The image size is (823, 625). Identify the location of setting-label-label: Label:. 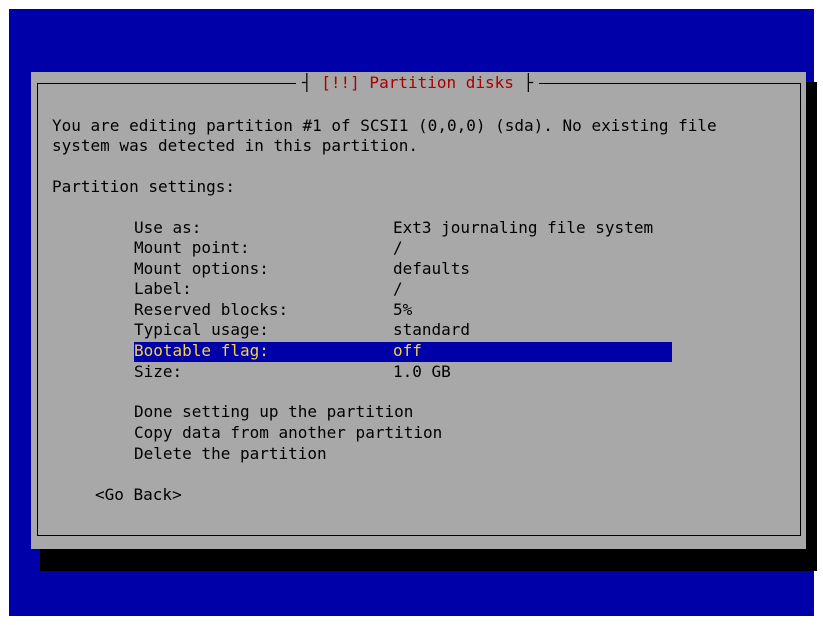
(163, 289).